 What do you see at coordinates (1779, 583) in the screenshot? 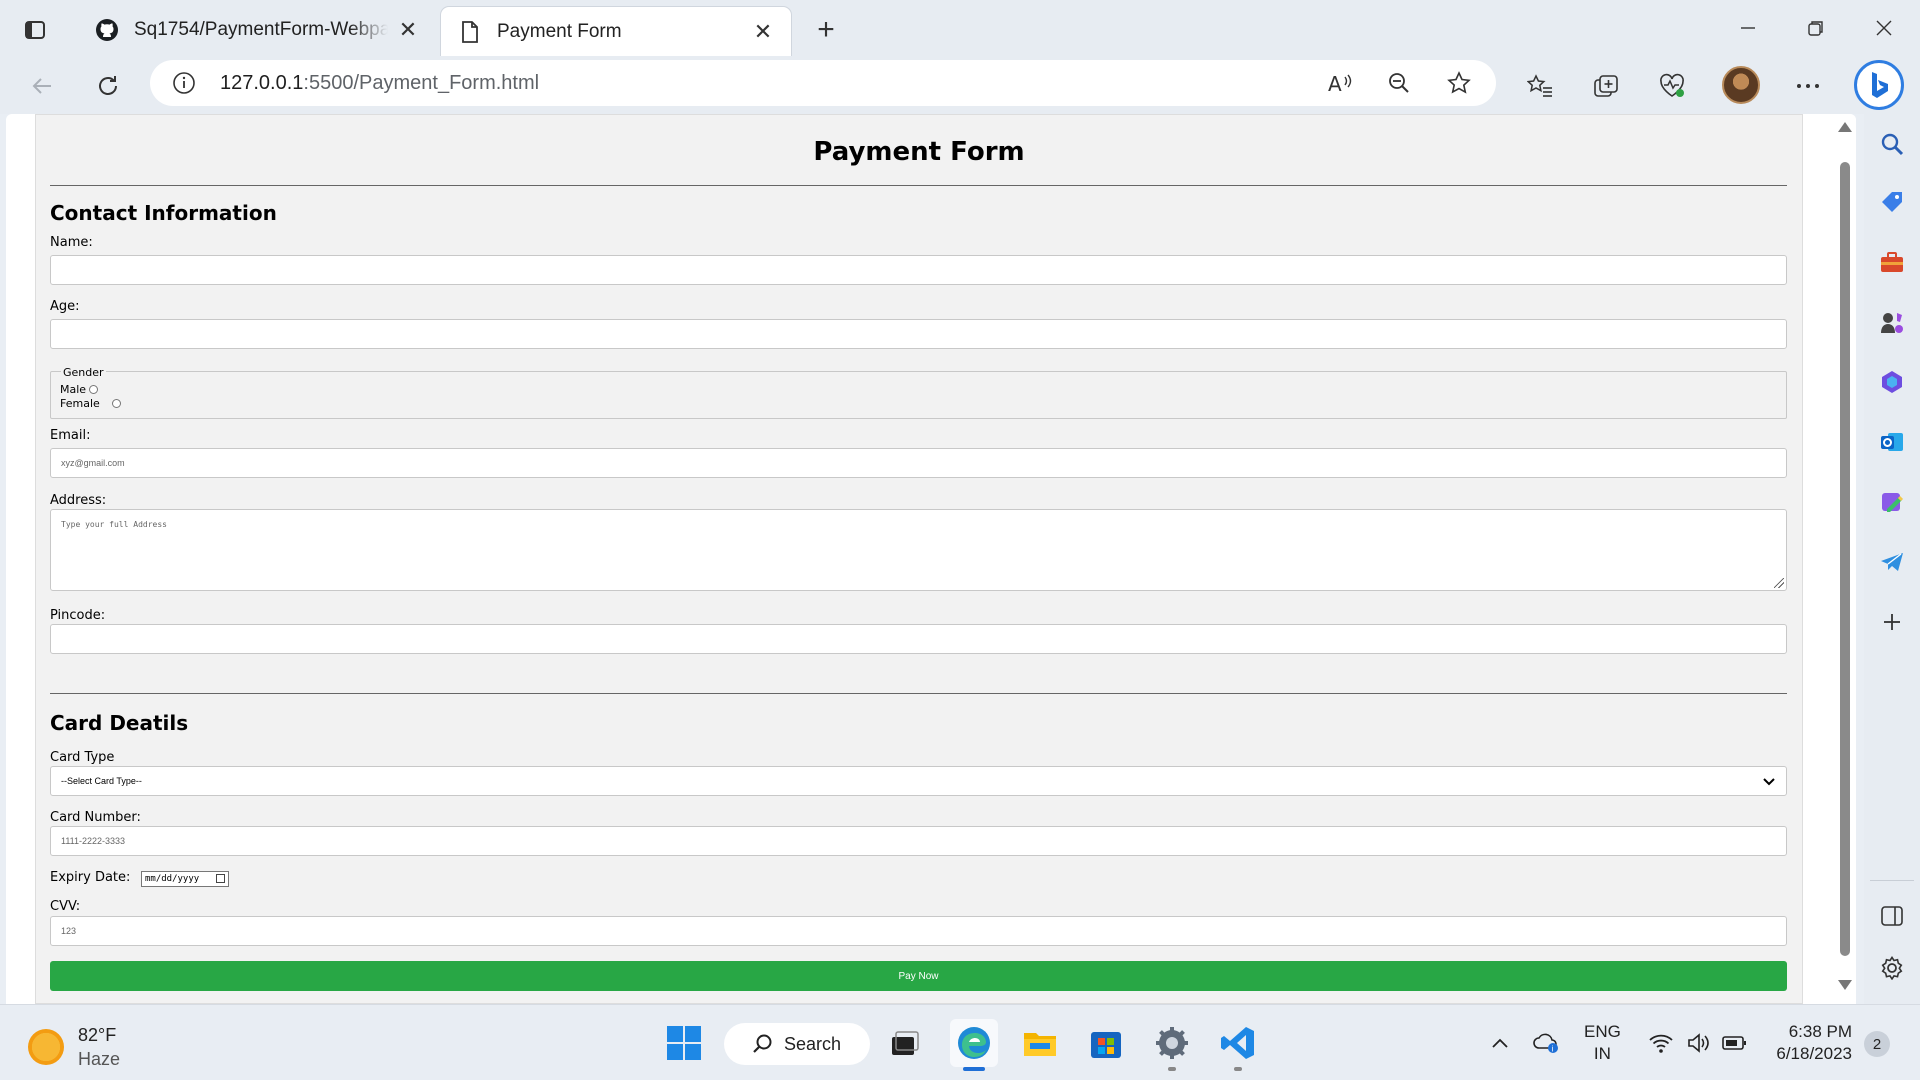
I see `resize-grip-icon` at bounding box center [1779, 583].